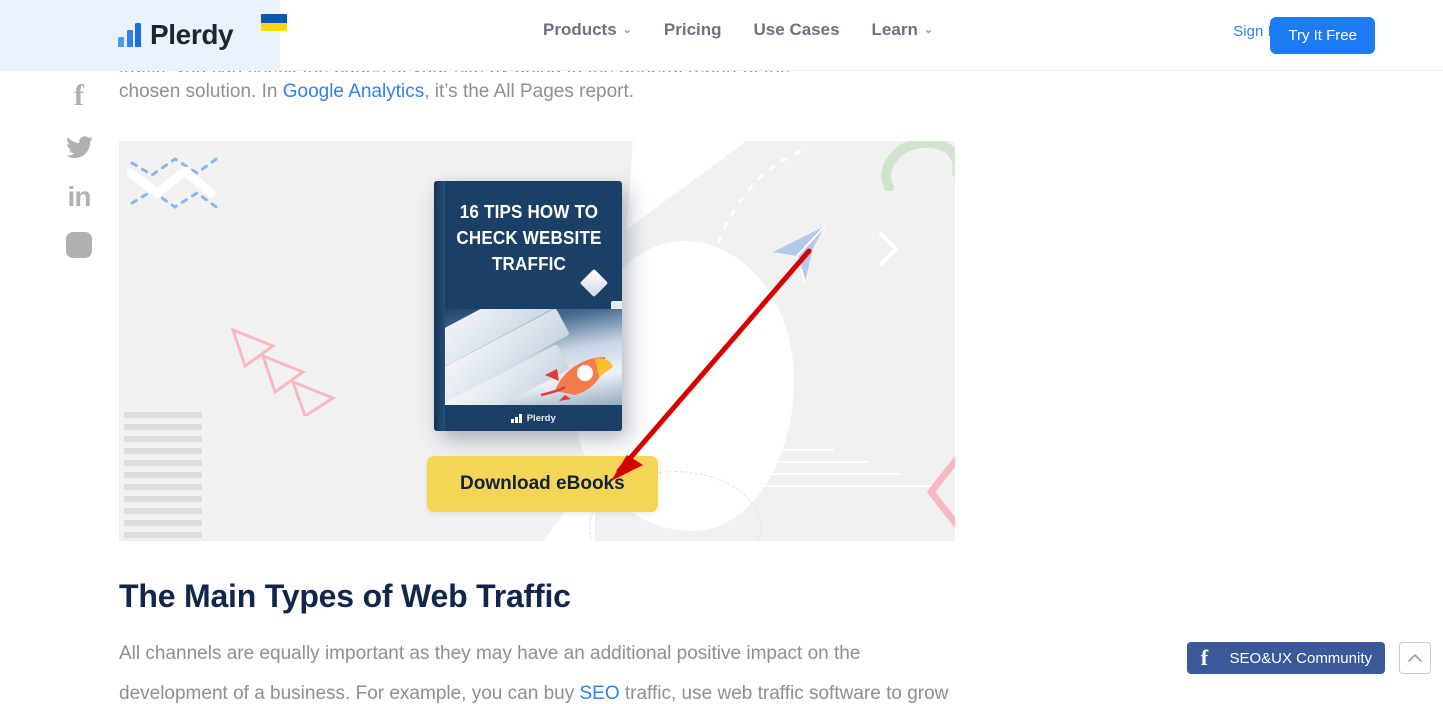 The width and height of the screenshot is (1443, 704). I want to click on plerdy-logo: Plerdy, so click(176, 35).